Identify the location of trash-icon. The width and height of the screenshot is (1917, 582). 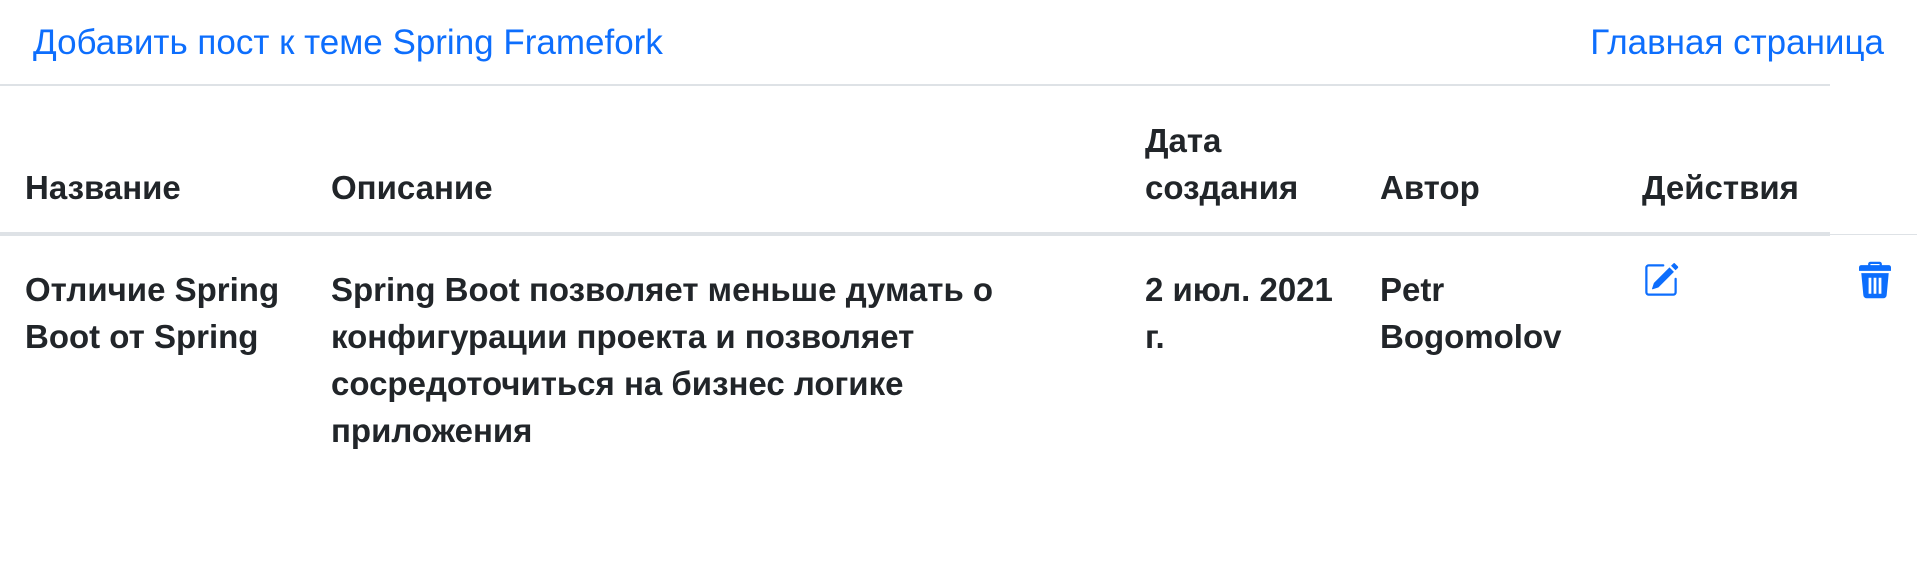
(1875, 280).